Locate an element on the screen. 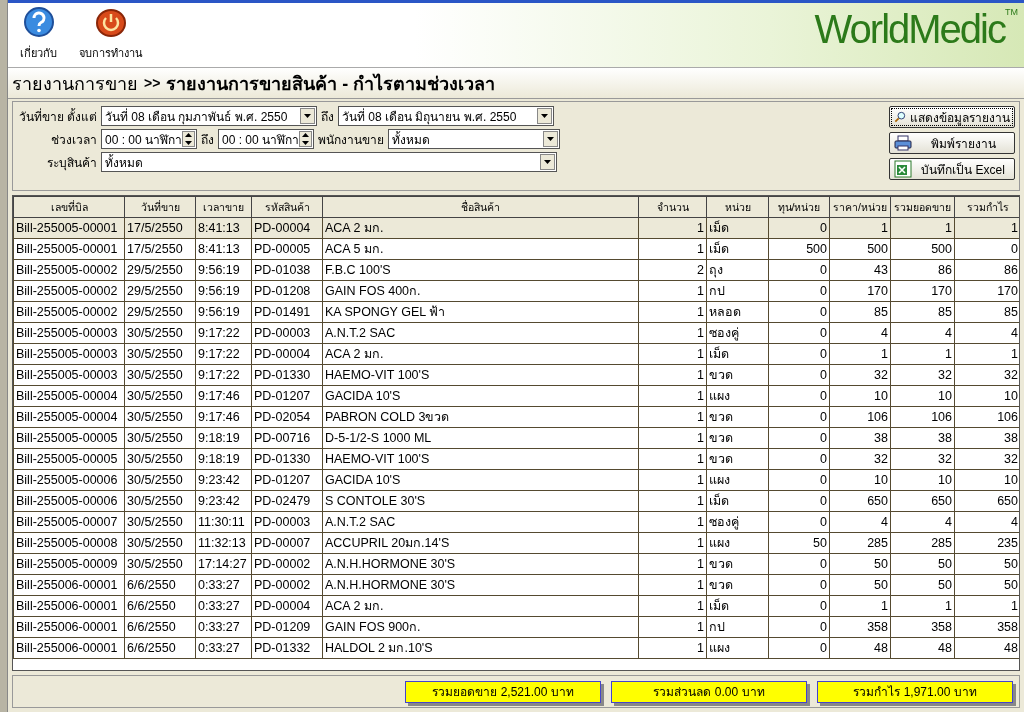  show-report-button: แสดงข้อมูลรายงาน is located at coordinates (952, 117).